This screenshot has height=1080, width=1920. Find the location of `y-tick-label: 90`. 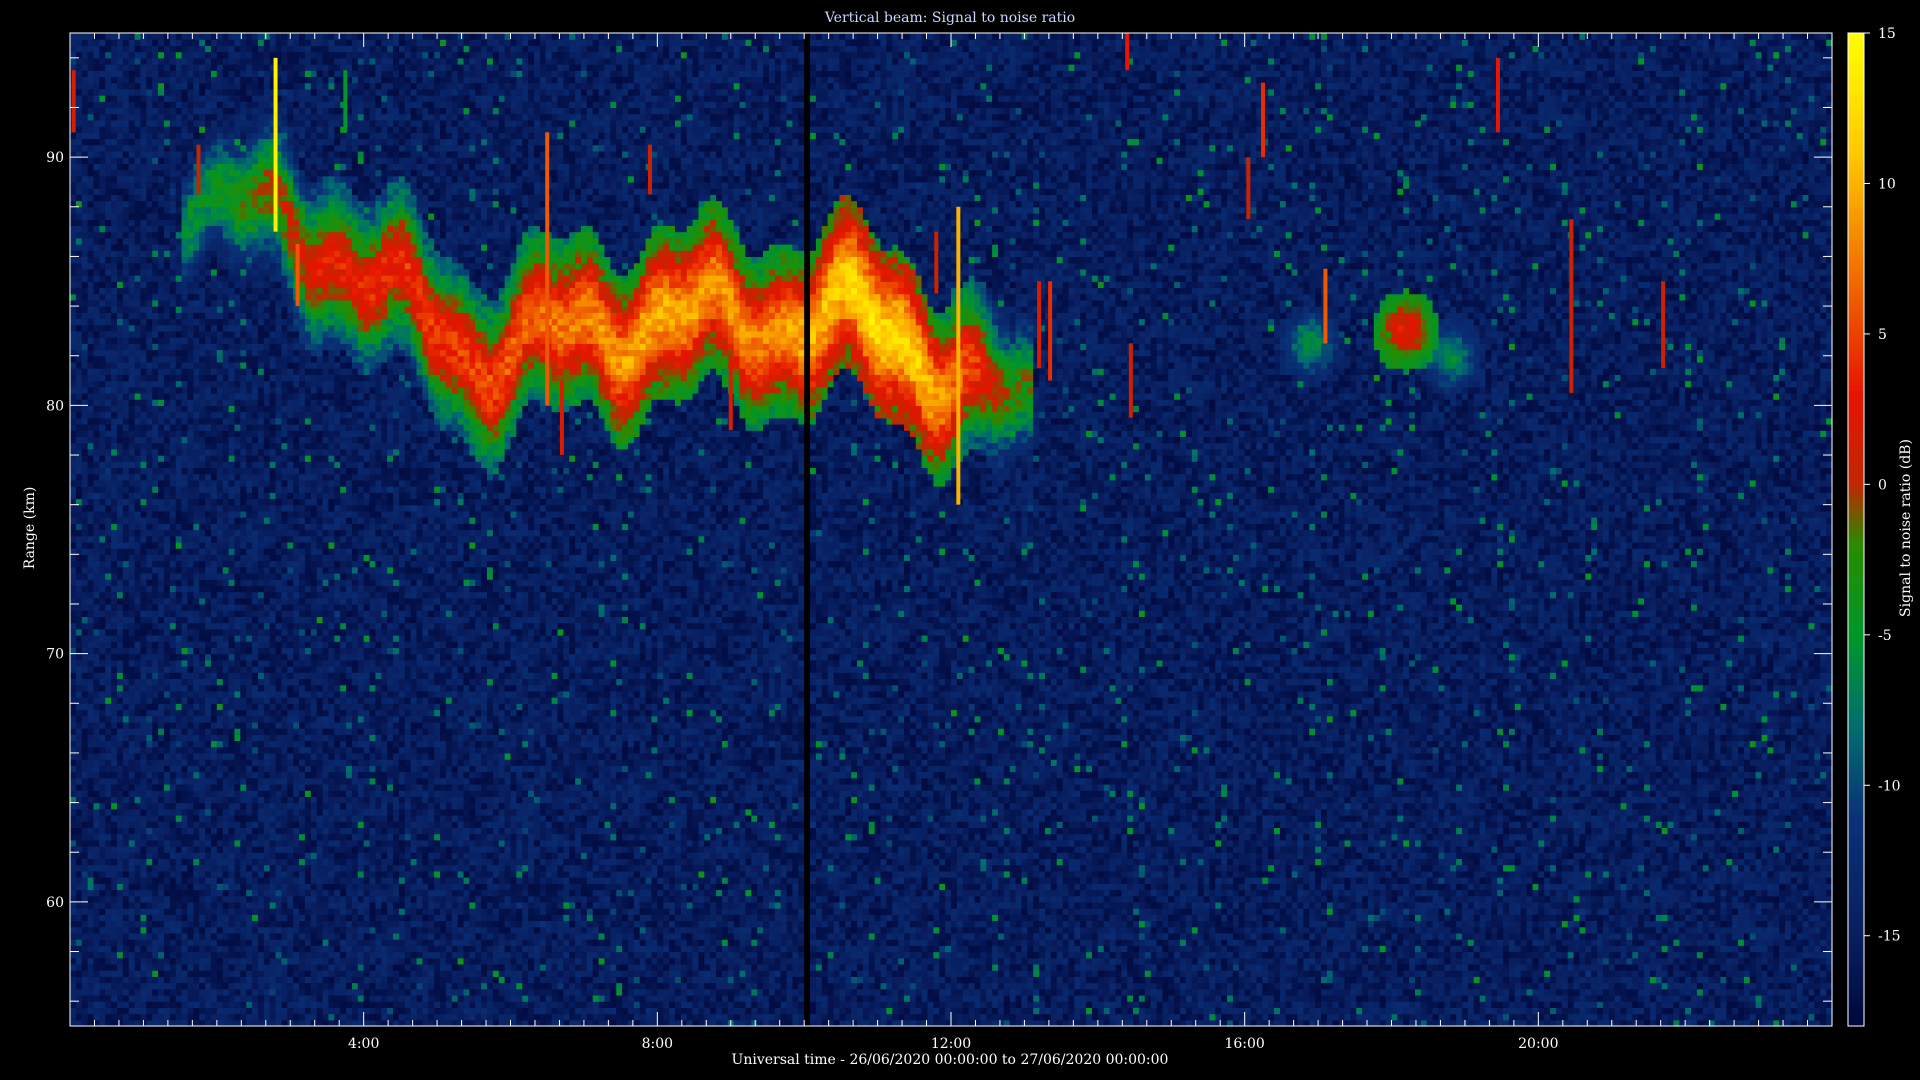

y-tick-label: 90 is located at coordinates (55, 158).